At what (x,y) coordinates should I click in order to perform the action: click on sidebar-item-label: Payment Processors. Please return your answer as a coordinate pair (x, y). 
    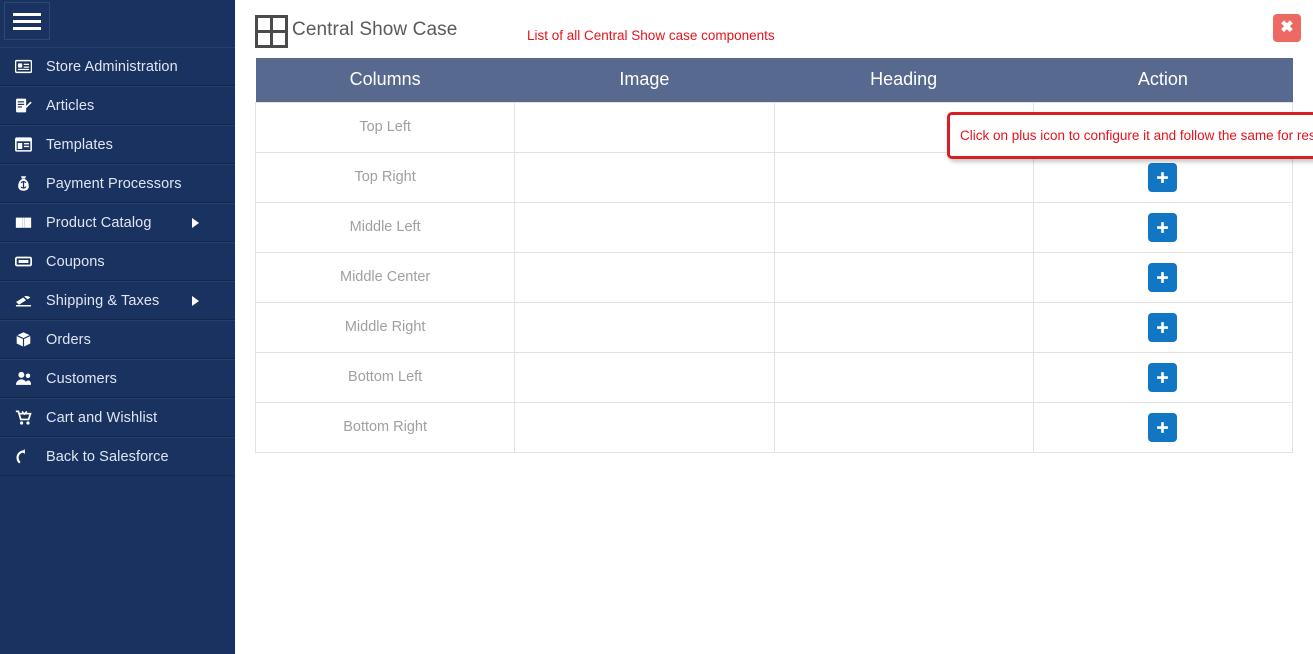
    Looking at the image, I should click on (114, 183).